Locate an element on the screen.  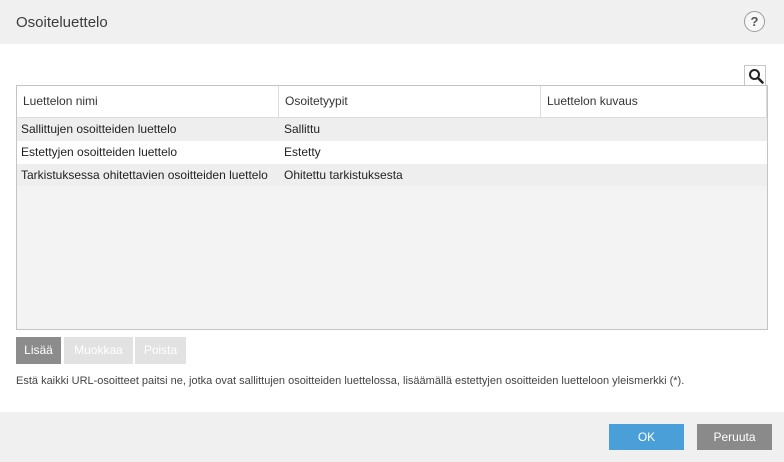
add-button: Lisää is located at coordinates (38, 350).